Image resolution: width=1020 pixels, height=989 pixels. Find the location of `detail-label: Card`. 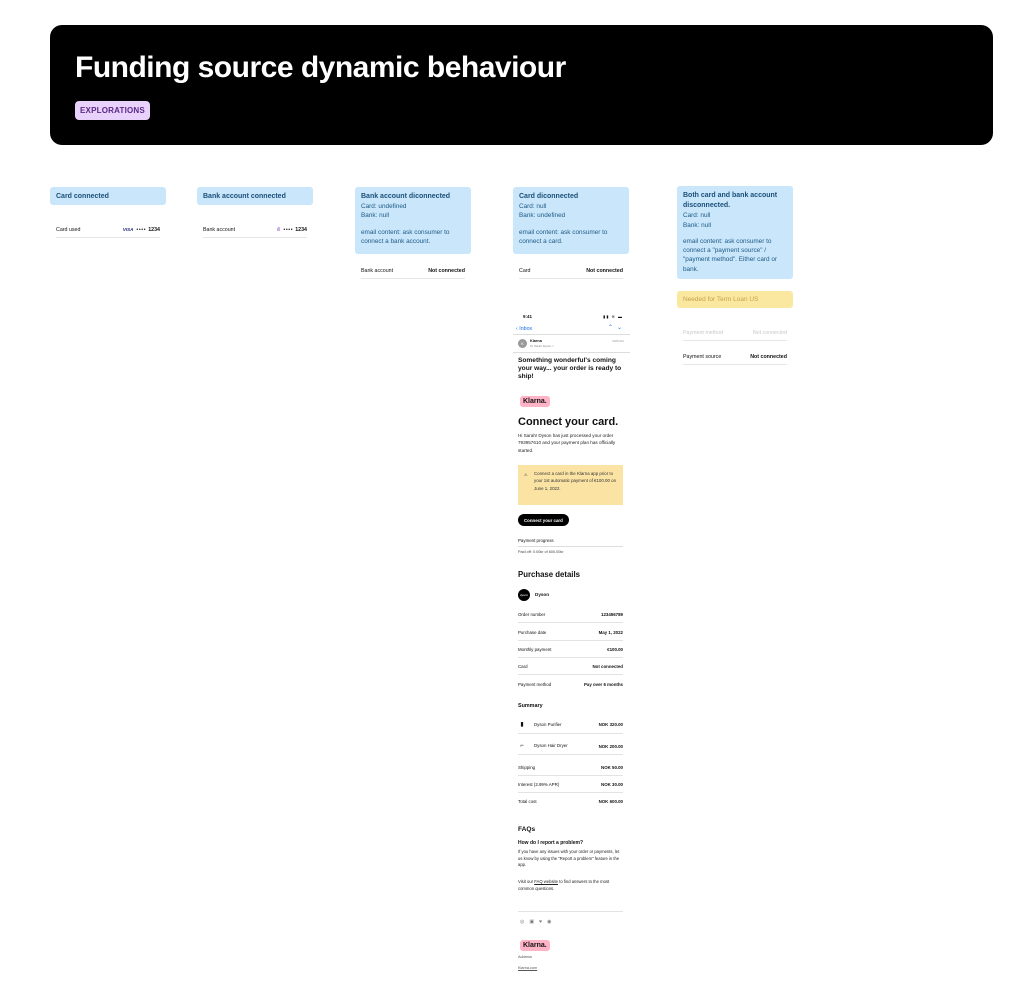

detail-label: Card is located at coordinates (523, 666).